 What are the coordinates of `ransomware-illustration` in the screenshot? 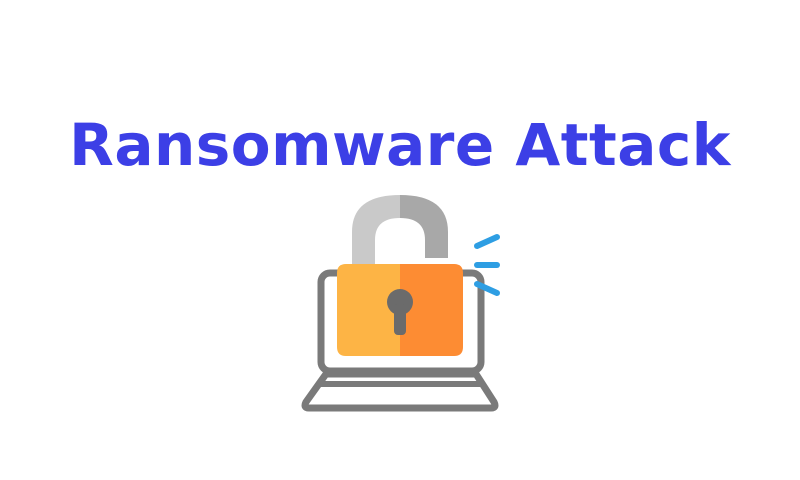 It's located at (400, 303).